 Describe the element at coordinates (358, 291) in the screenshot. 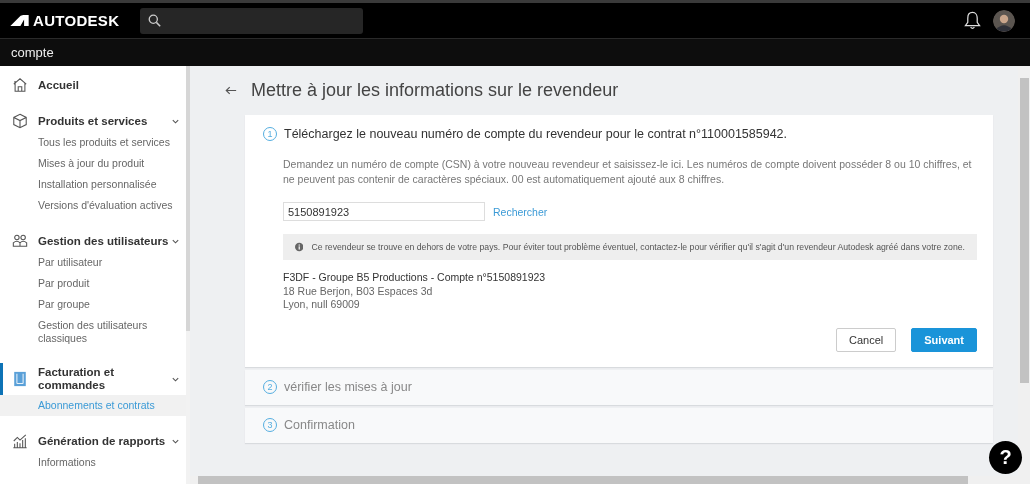

I see `address-line: 18 Rue Berjon, B03 Espaces 3d` at that location.